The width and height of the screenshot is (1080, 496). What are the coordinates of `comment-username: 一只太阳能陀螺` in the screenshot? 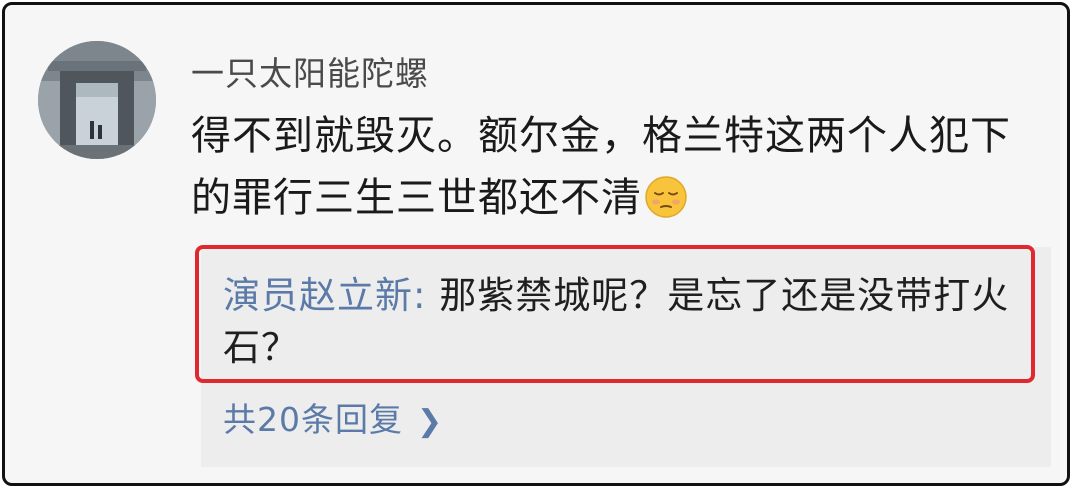 It's located at (310, 71).